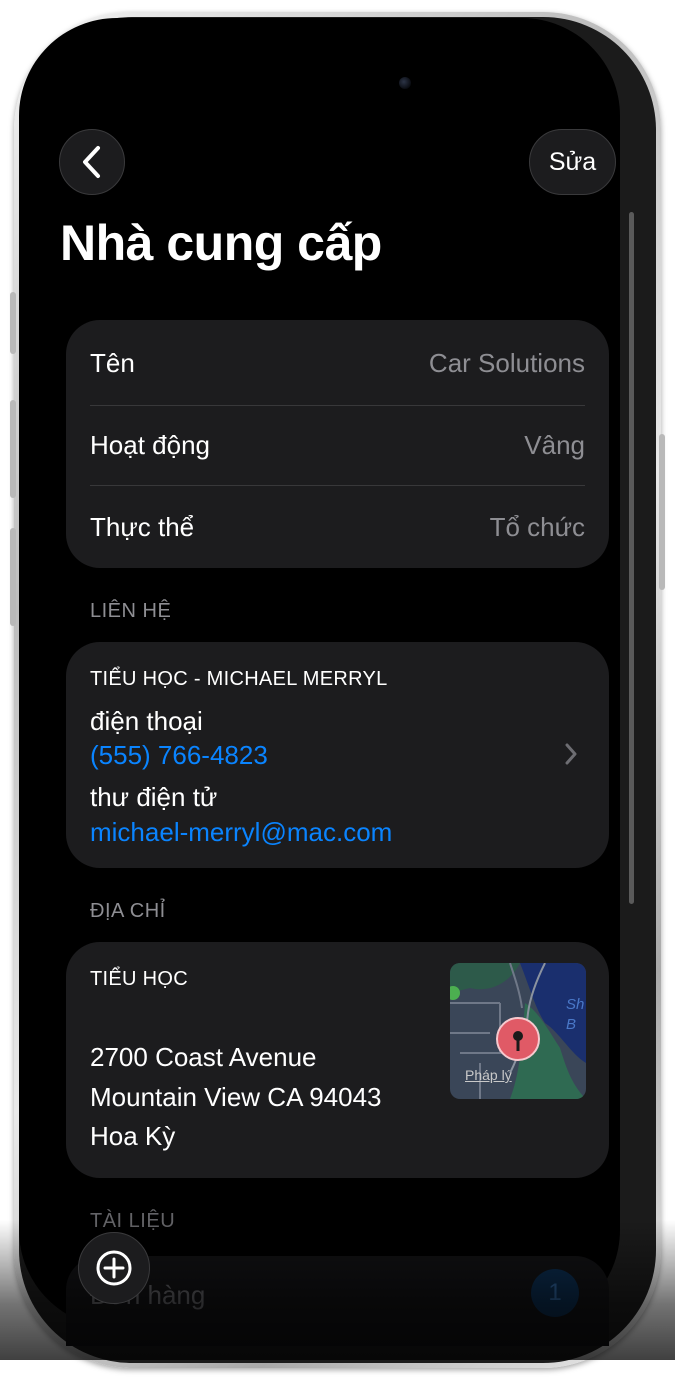  What do you see at coordinates (337, 363) in the screenshot?
I see `info-row-name: Tên Car Solutions` at bounding box center [337, 363].